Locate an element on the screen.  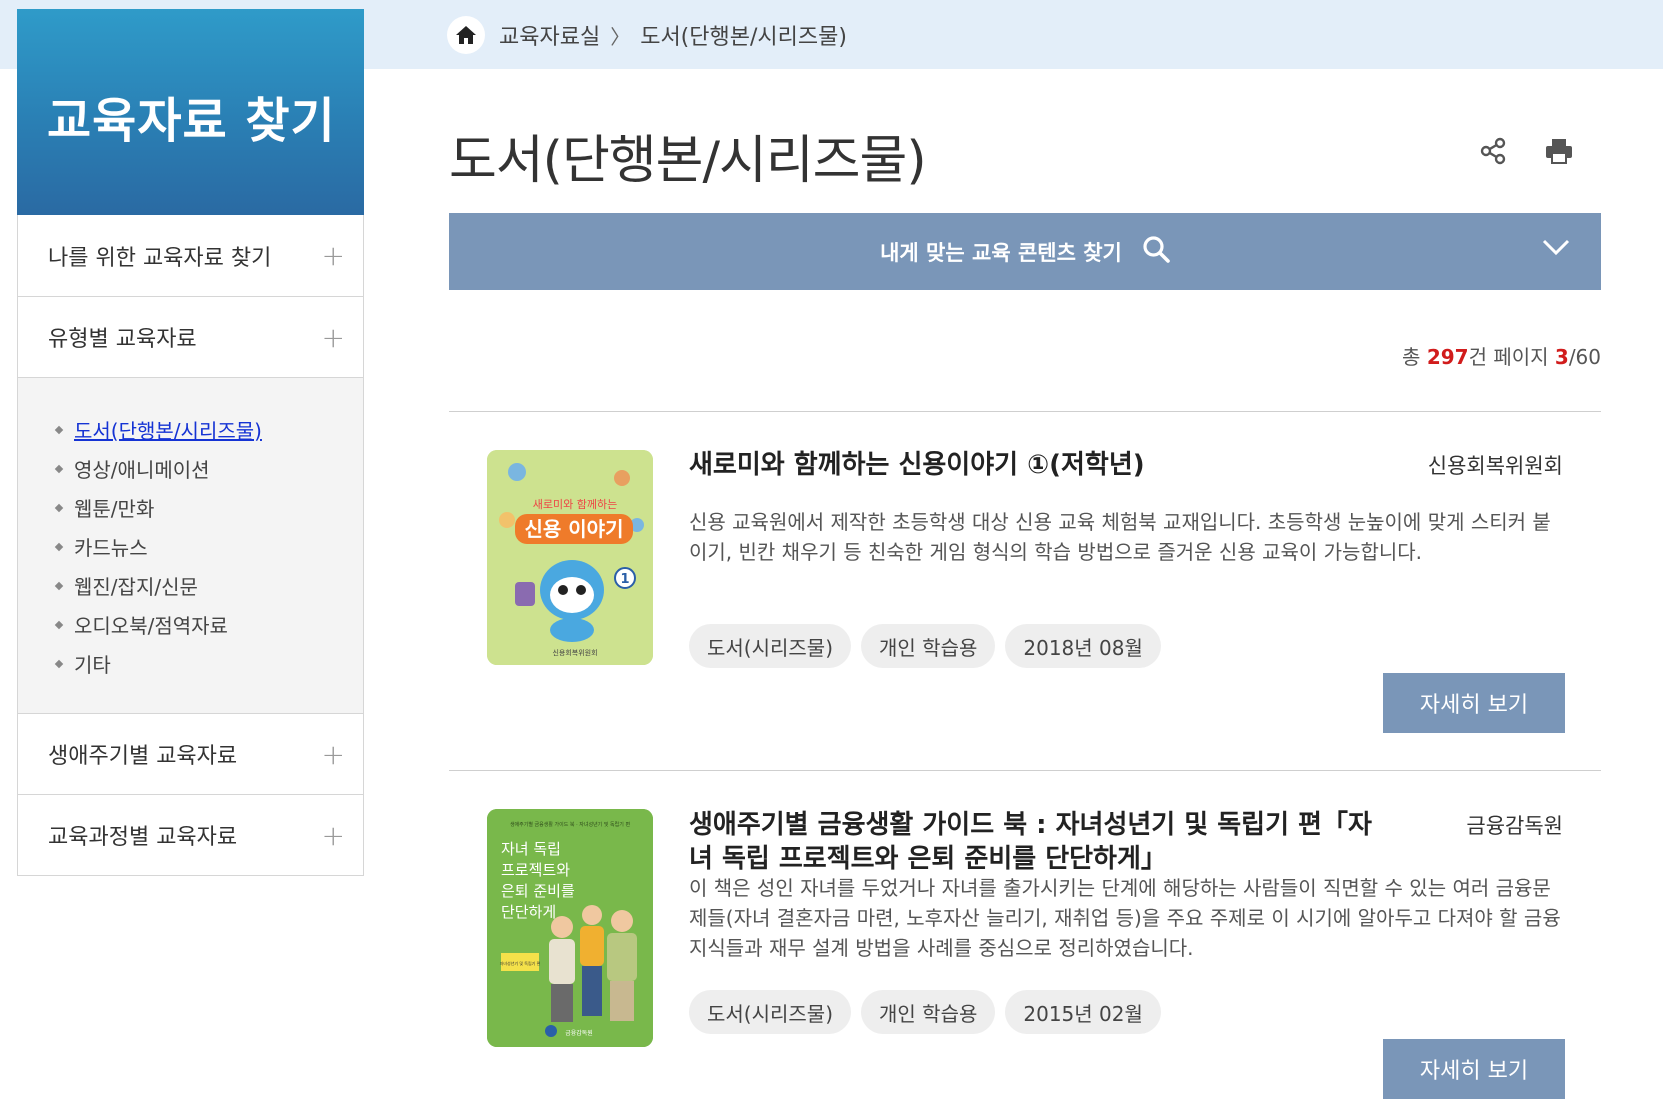
sidebar-item-label: 유형별 교육자료 is located at coordinates (122, 339).